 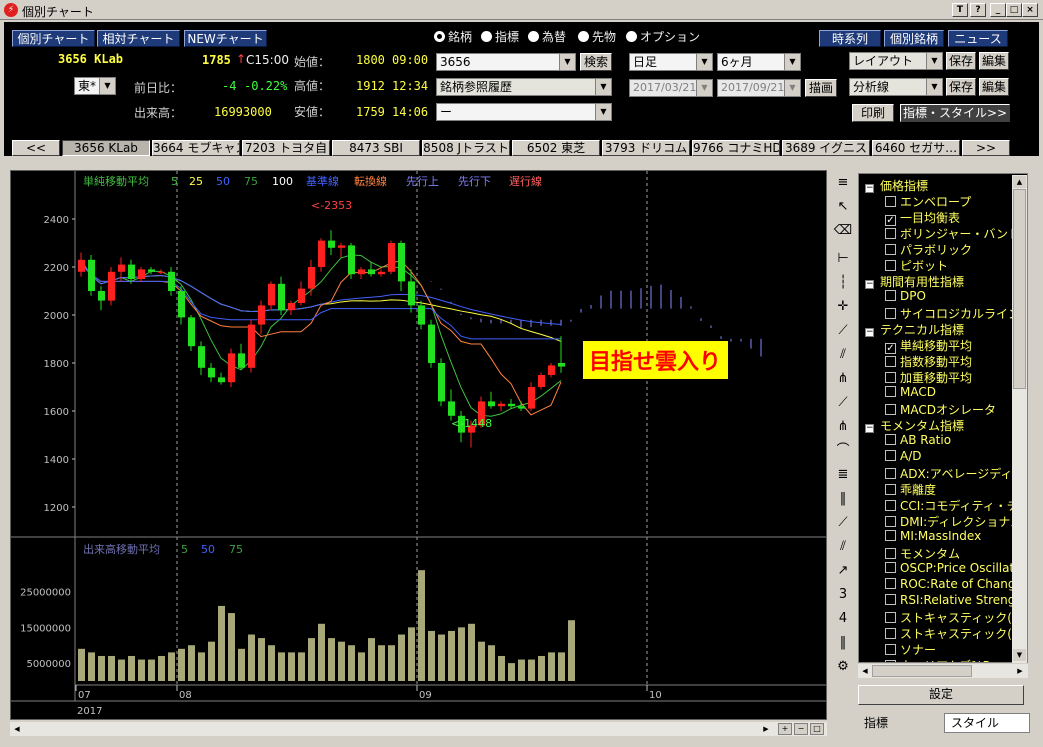 What do you see at coordinates (978, 10) in the screenshot?
I see `help-button: ?` at bounding box center [978, 10].